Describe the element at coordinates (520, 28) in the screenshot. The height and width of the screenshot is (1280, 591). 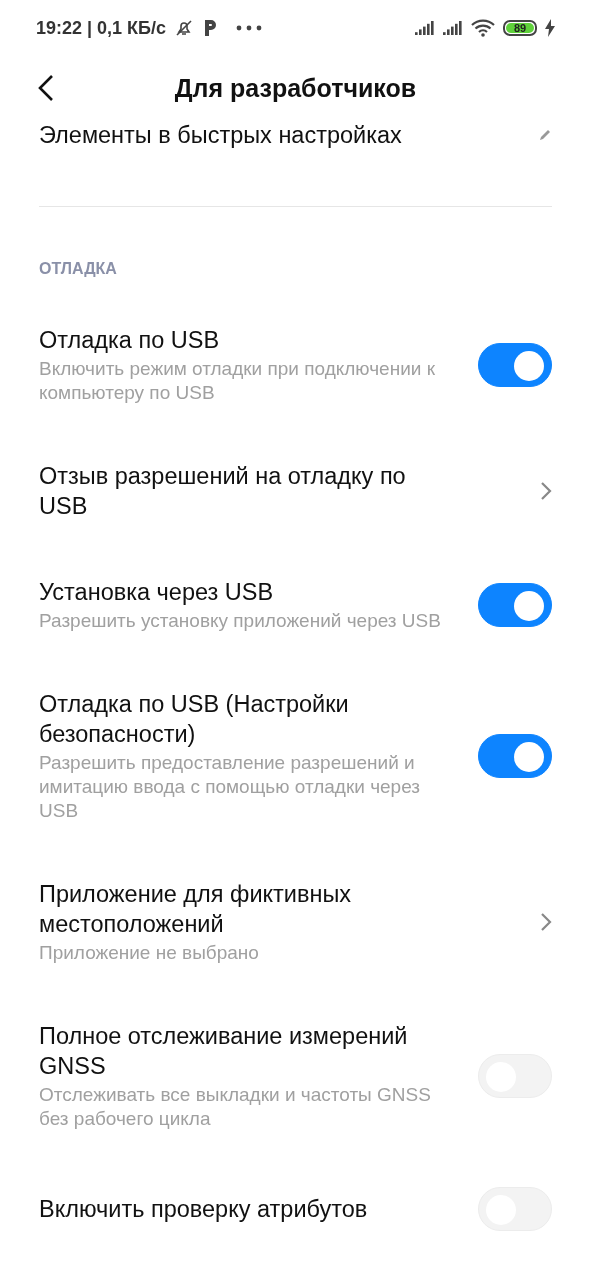
I see `battery-indicator: 89` at that location.